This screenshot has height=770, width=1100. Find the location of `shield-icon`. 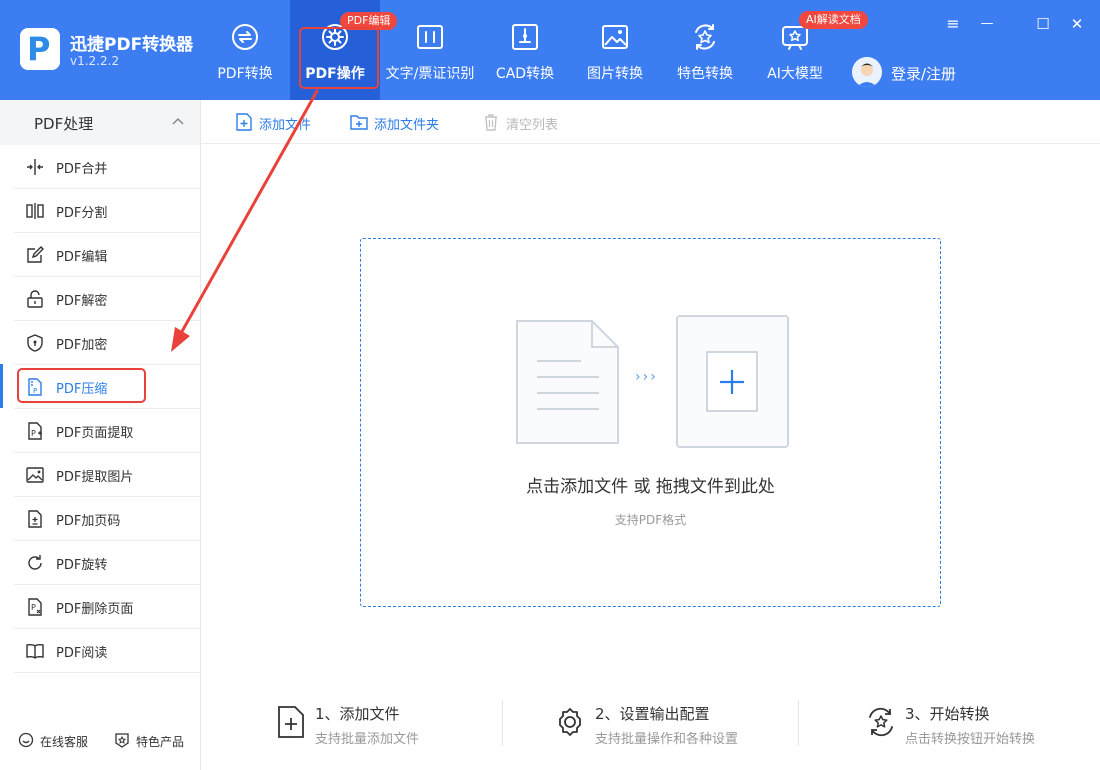

shield-icon is located at coordinates (35, 343).